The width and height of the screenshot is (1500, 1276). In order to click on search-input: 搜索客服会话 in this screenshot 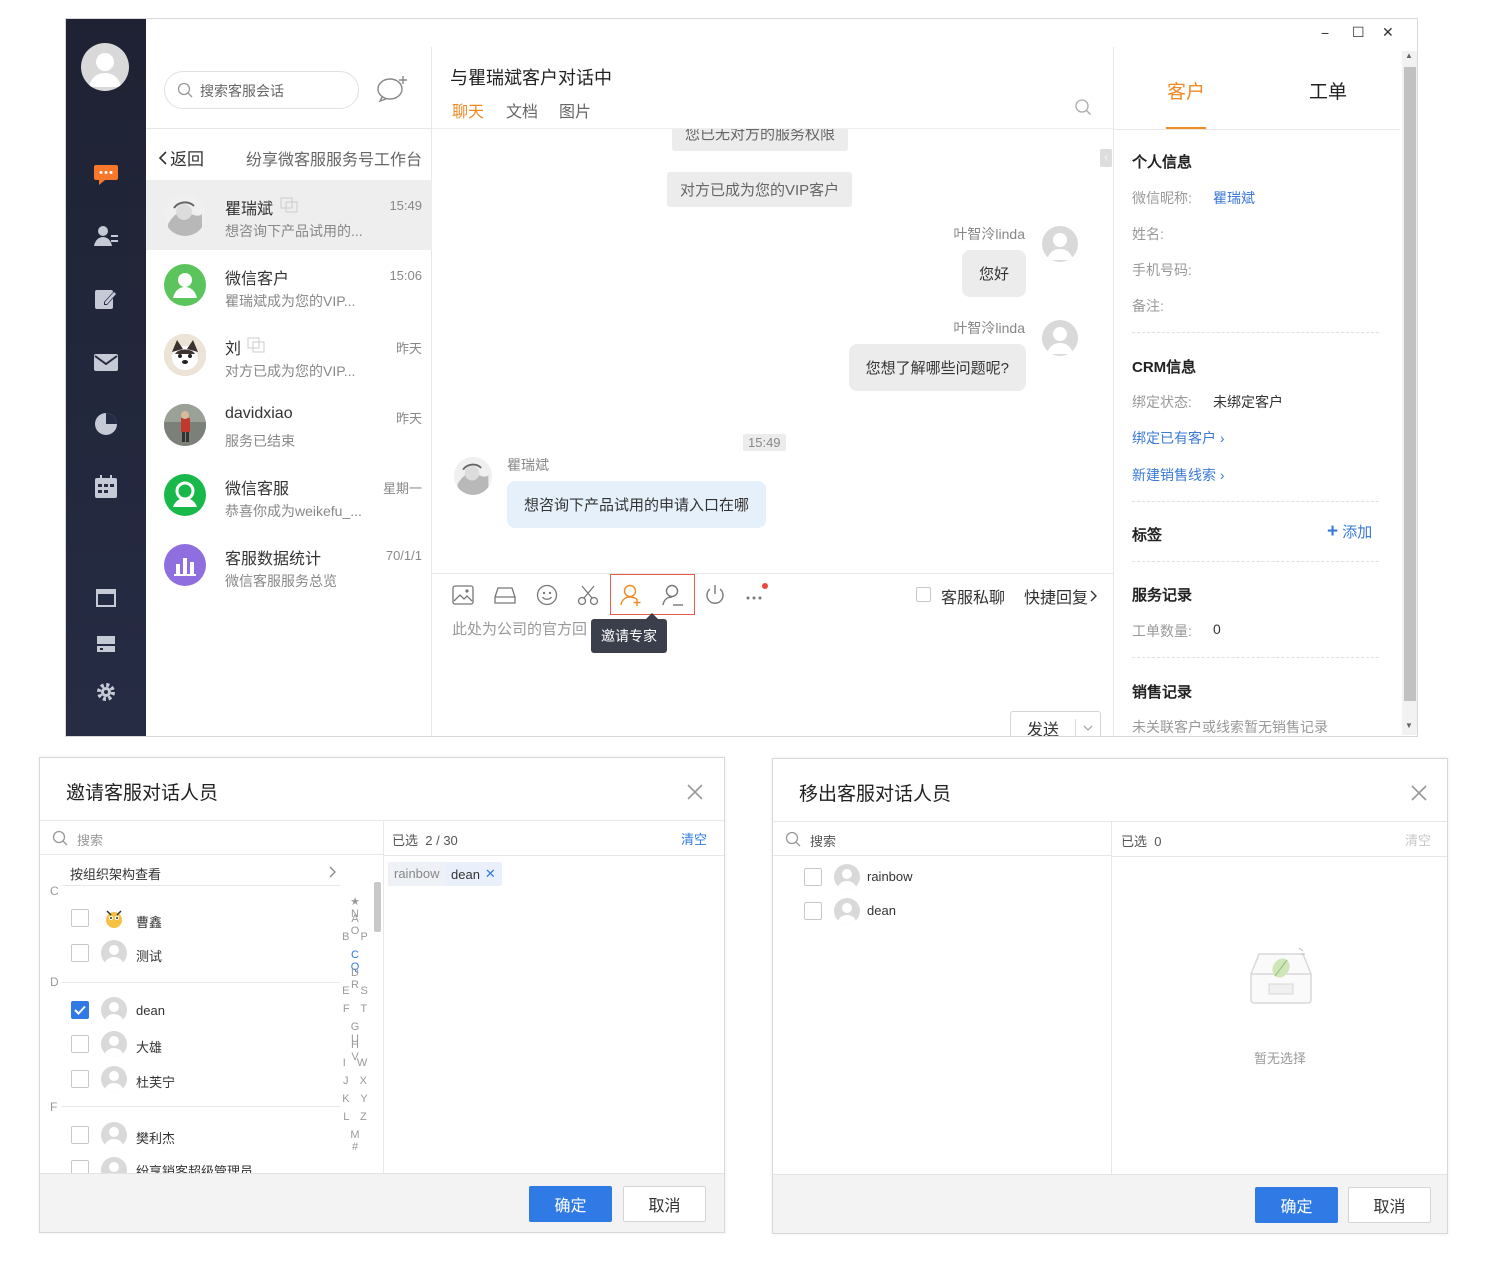, I will do `click(261, 90)`.